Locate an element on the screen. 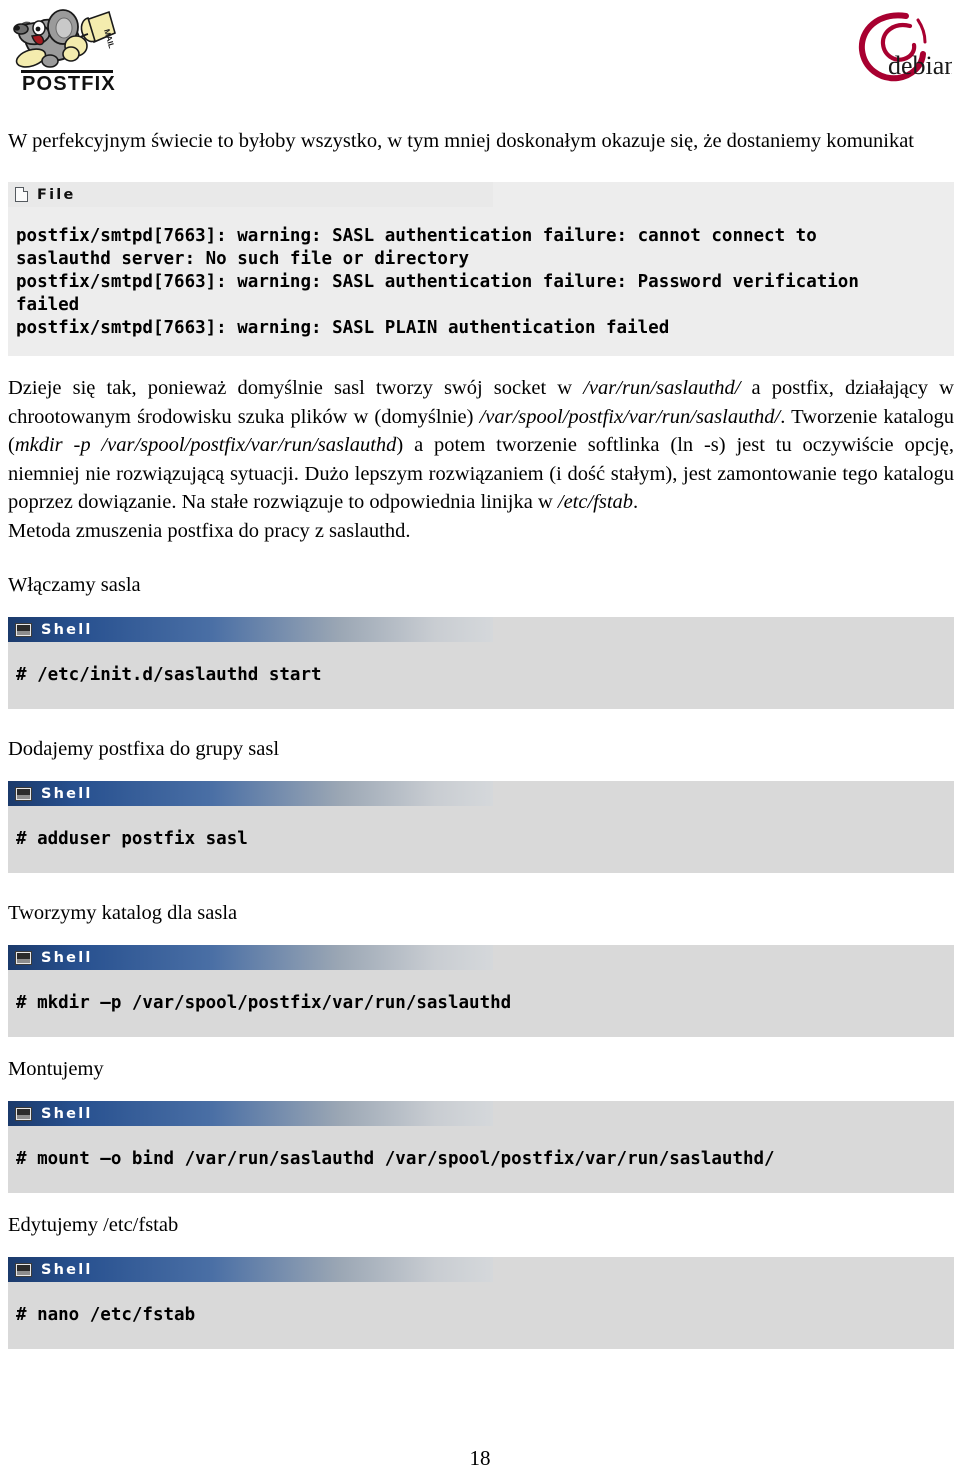 This screenshot has width=960, height=1483. page-number: 18 is located at coordinates (480, 1458).